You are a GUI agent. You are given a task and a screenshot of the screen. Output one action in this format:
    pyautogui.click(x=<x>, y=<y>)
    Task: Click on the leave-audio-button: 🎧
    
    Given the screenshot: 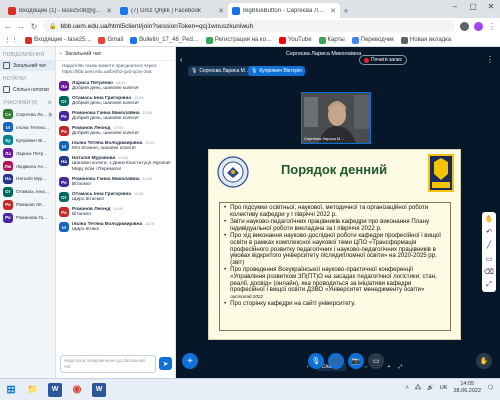 What is the action you would take?
    pyautogui.click(x=336, y=361)
    